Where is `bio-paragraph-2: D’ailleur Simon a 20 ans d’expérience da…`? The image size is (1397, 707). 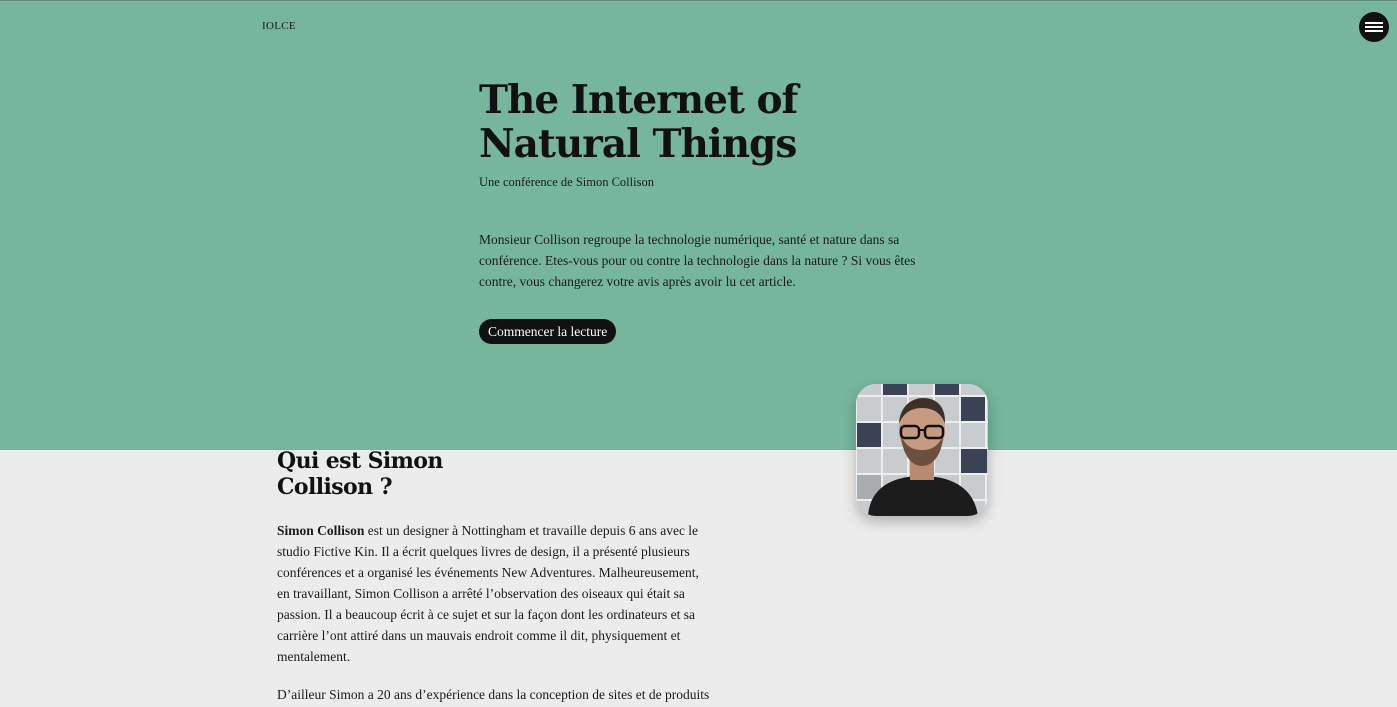
bio-paragraph-2: D’ailleur Simon a 20 ans d’expérience da… is located at coordinates (493, 694).